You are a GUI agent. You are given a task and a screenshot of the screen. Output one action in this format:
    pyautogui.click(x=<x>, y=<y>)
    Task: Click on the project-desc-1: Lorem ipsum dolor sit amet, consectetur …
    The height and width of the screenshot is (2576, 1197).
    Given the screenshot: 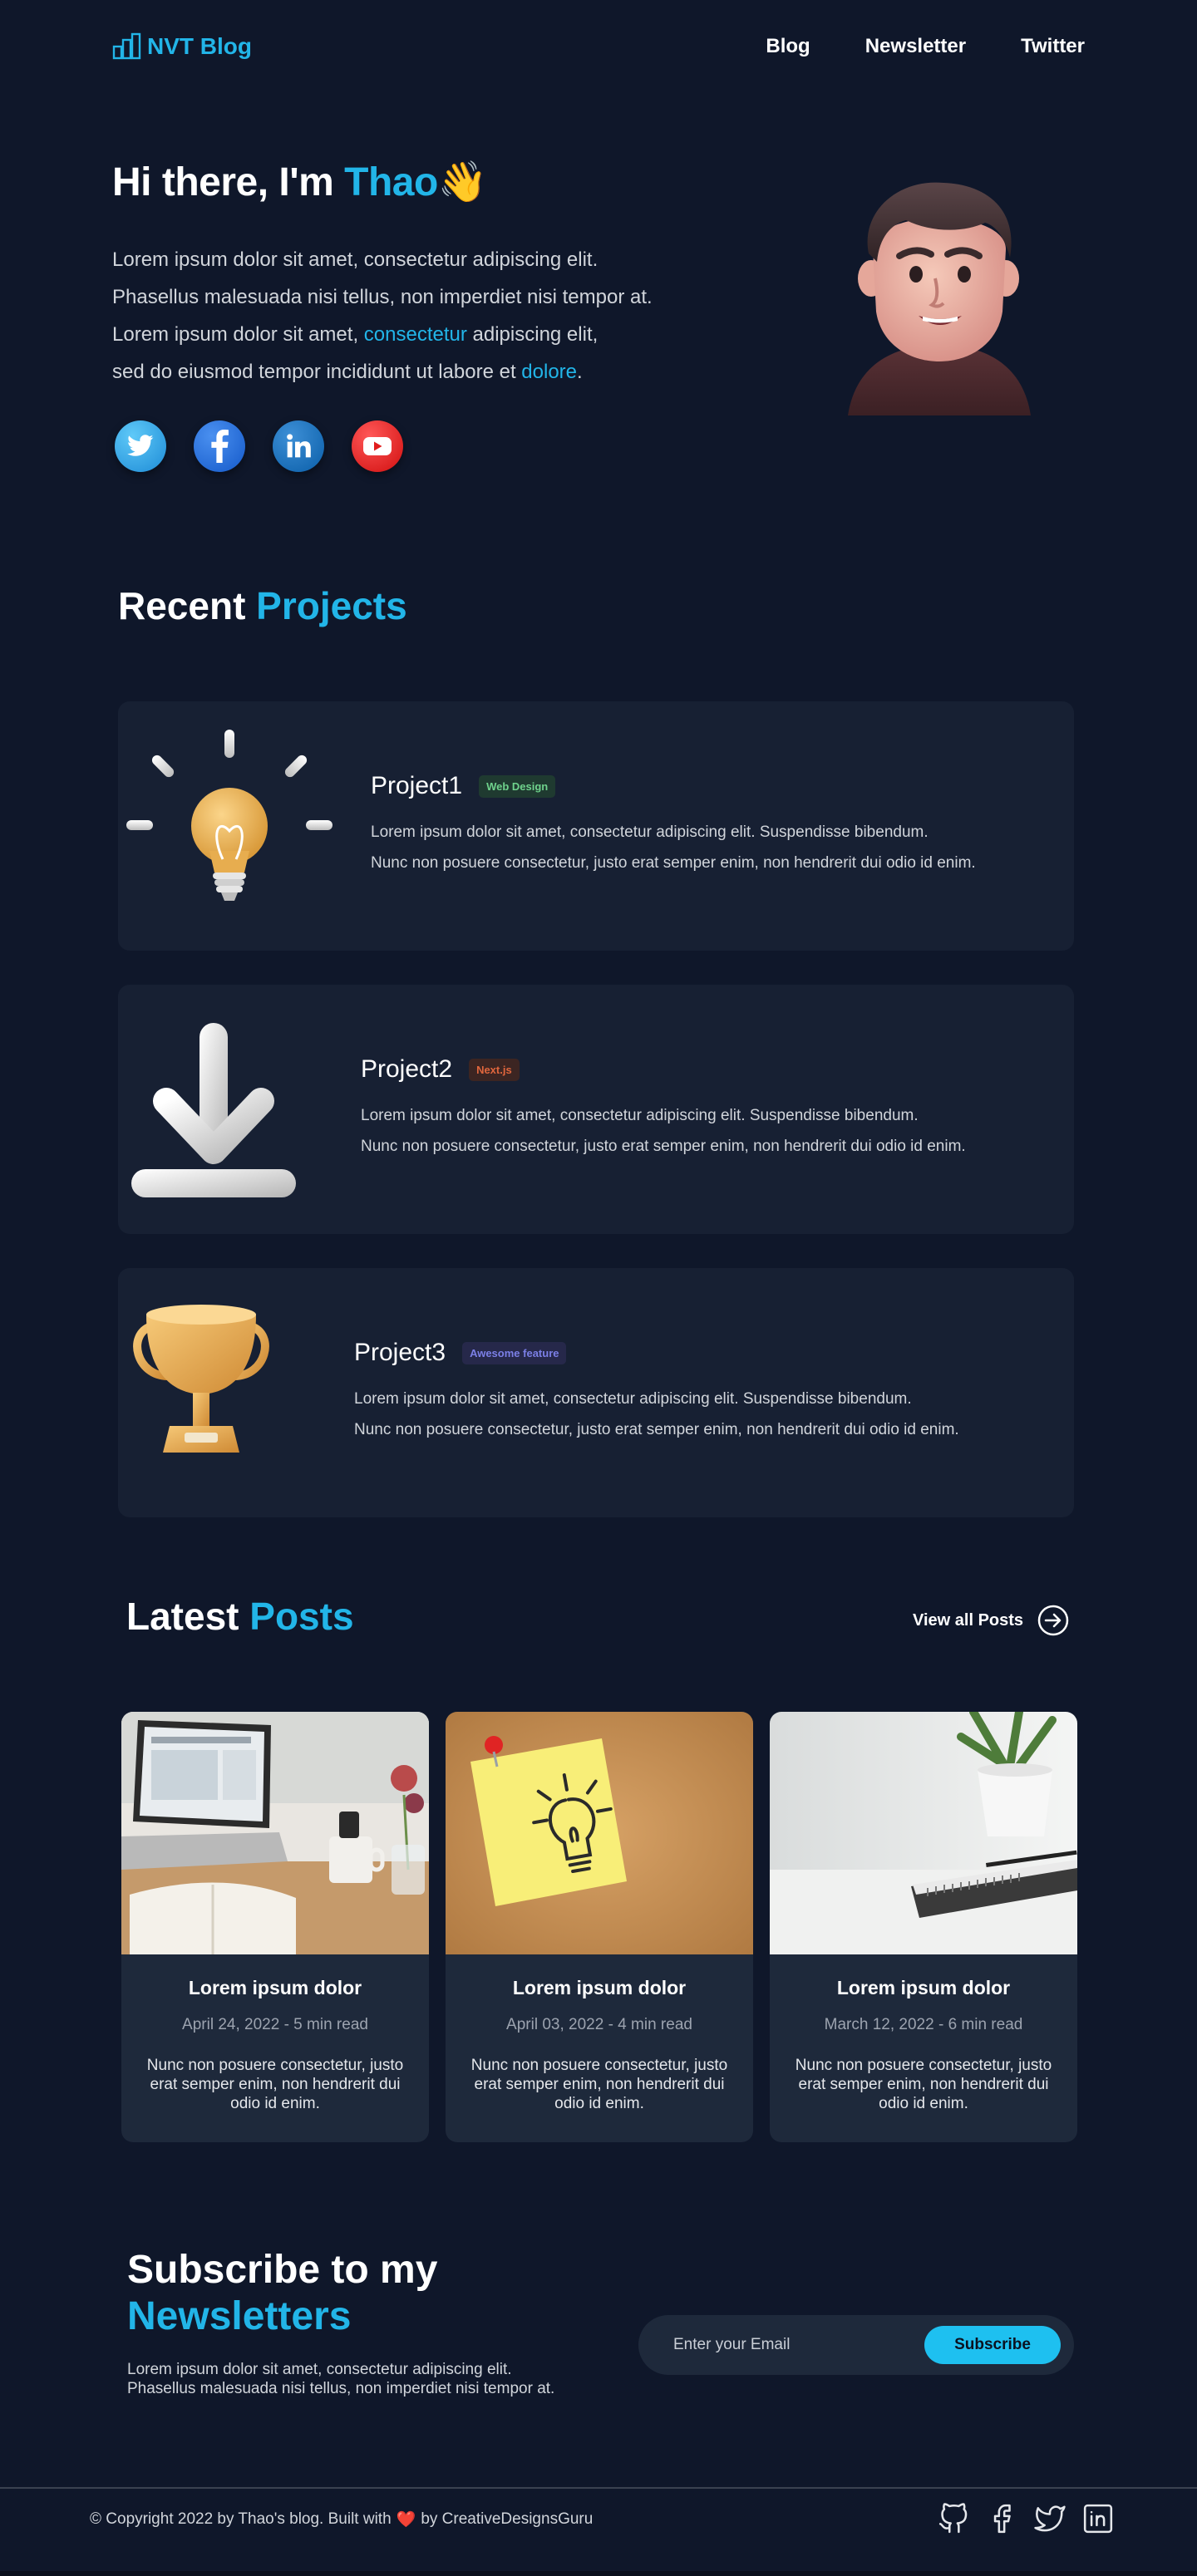 What is the action you would take?
    pyautogui.click(x=673, y=847)
    